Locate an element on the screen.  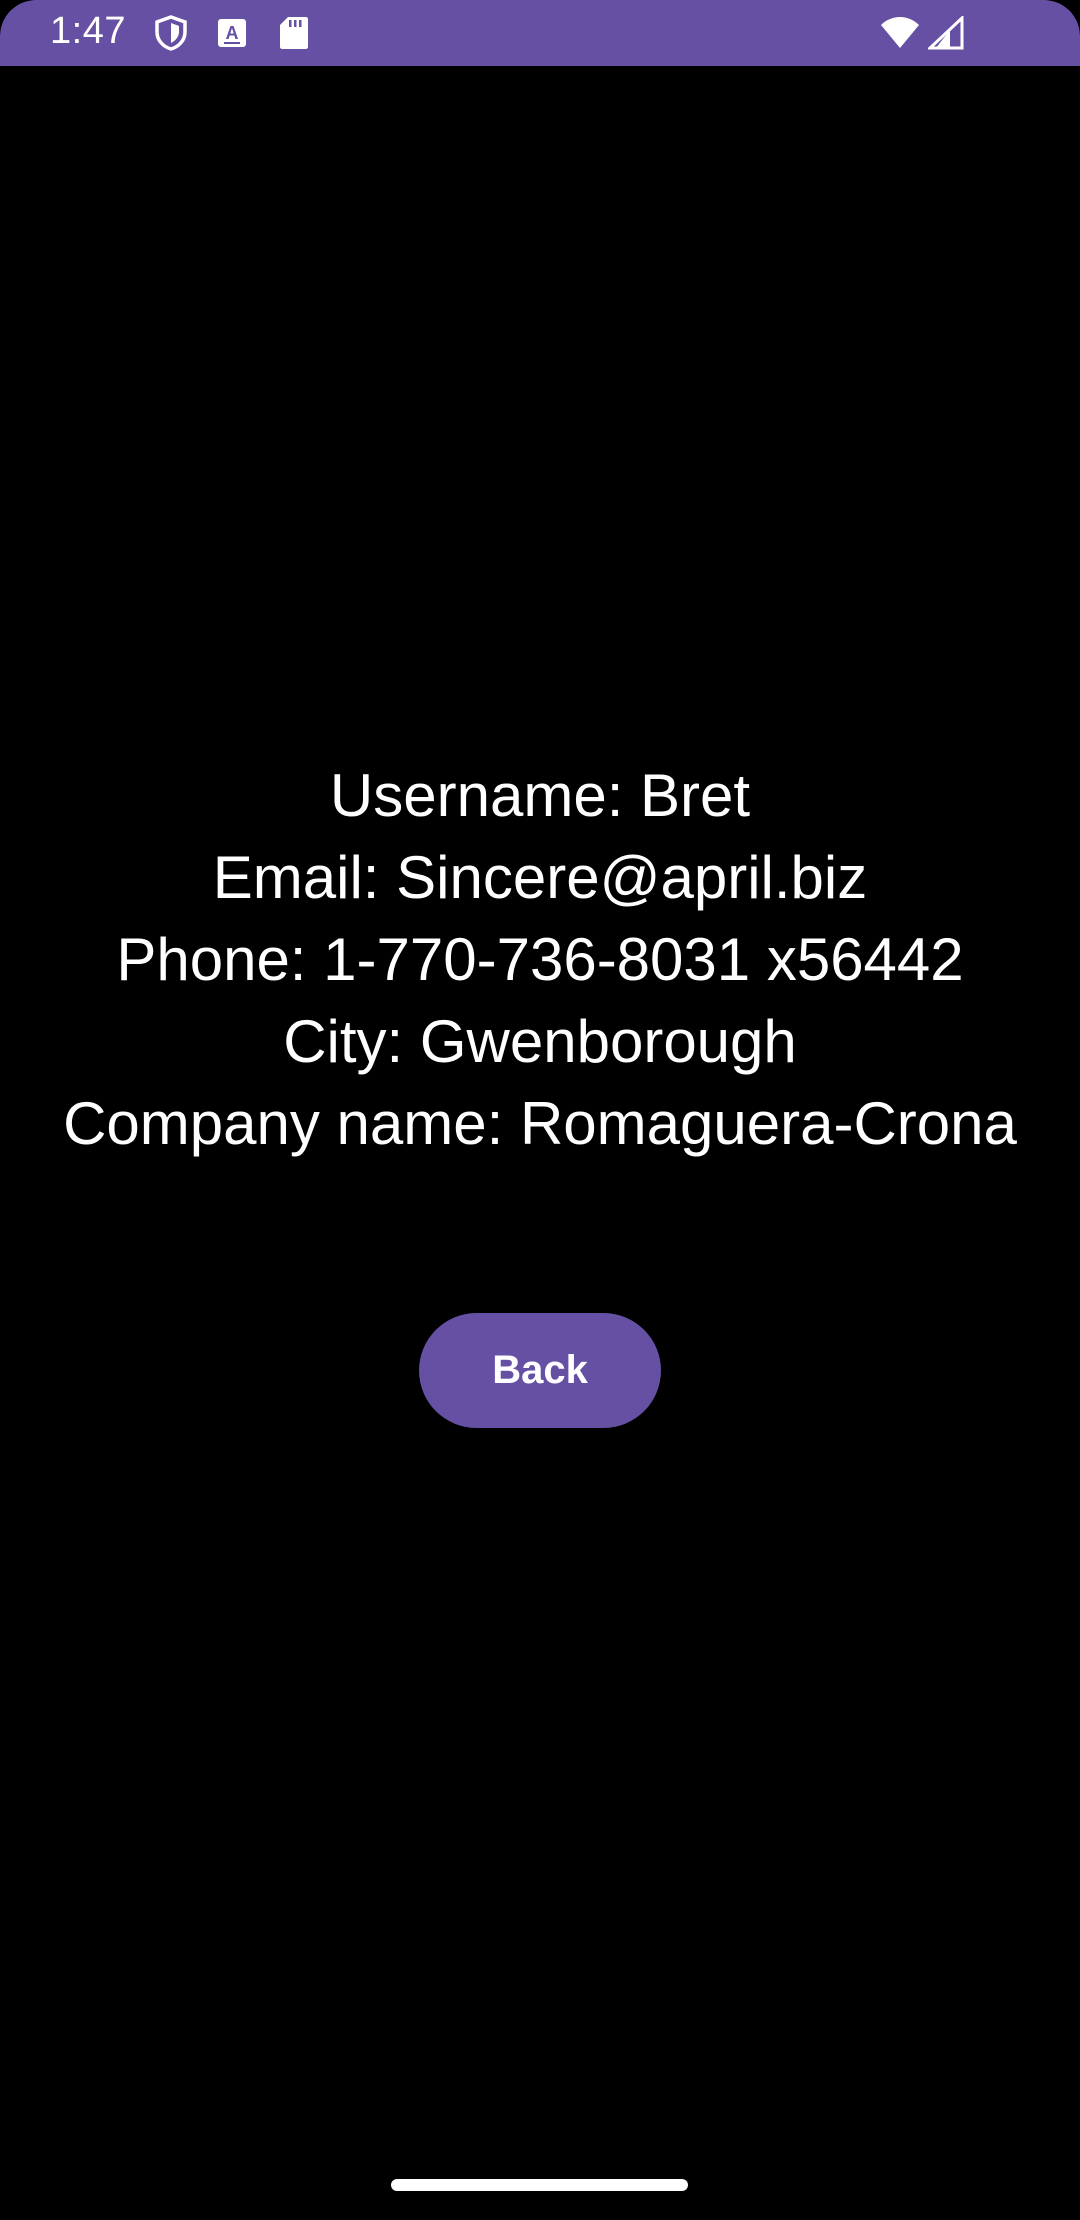
home-indicator is located at coordinates (539, 2185).